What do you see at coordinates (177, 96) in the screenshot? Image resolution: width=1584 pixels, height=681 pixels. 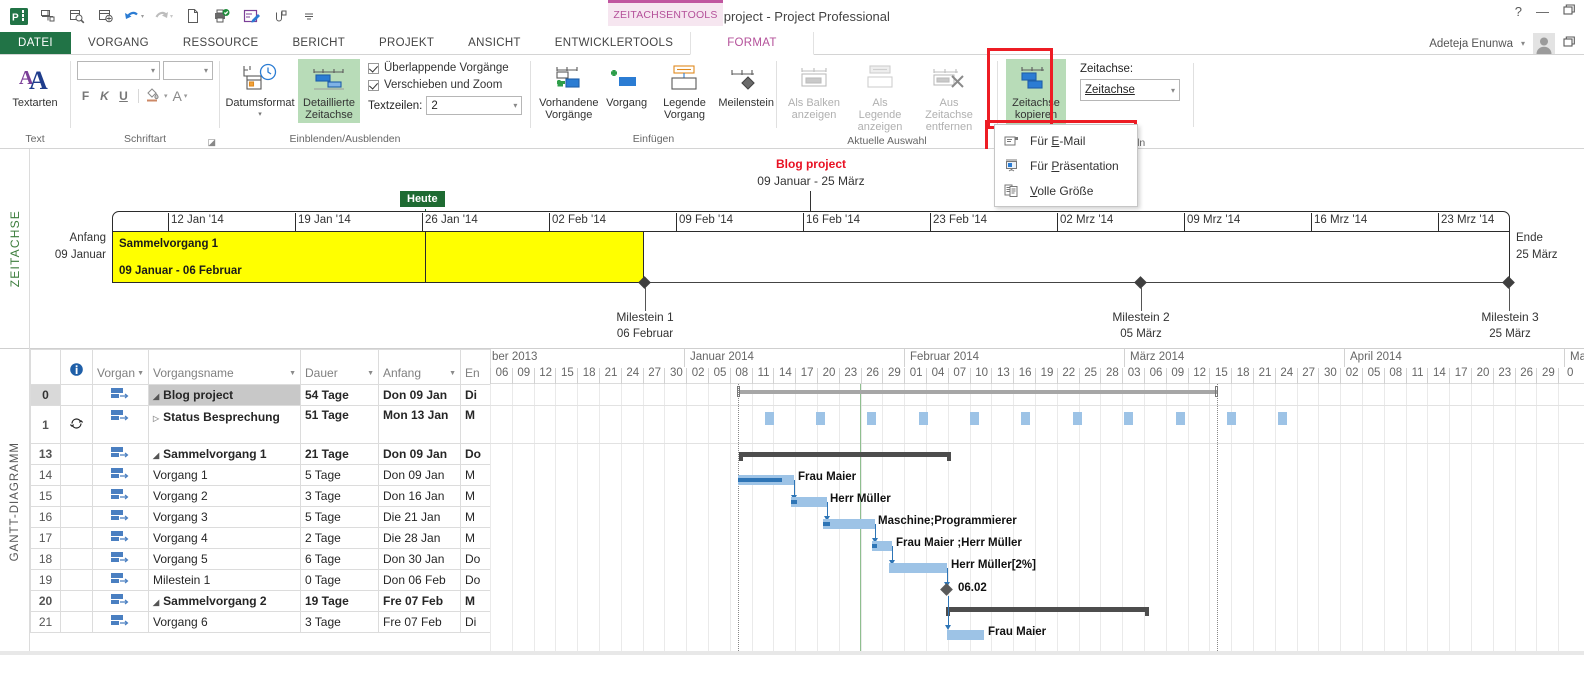 I see `font-color-icon: A` at bounding box center [177, 96].